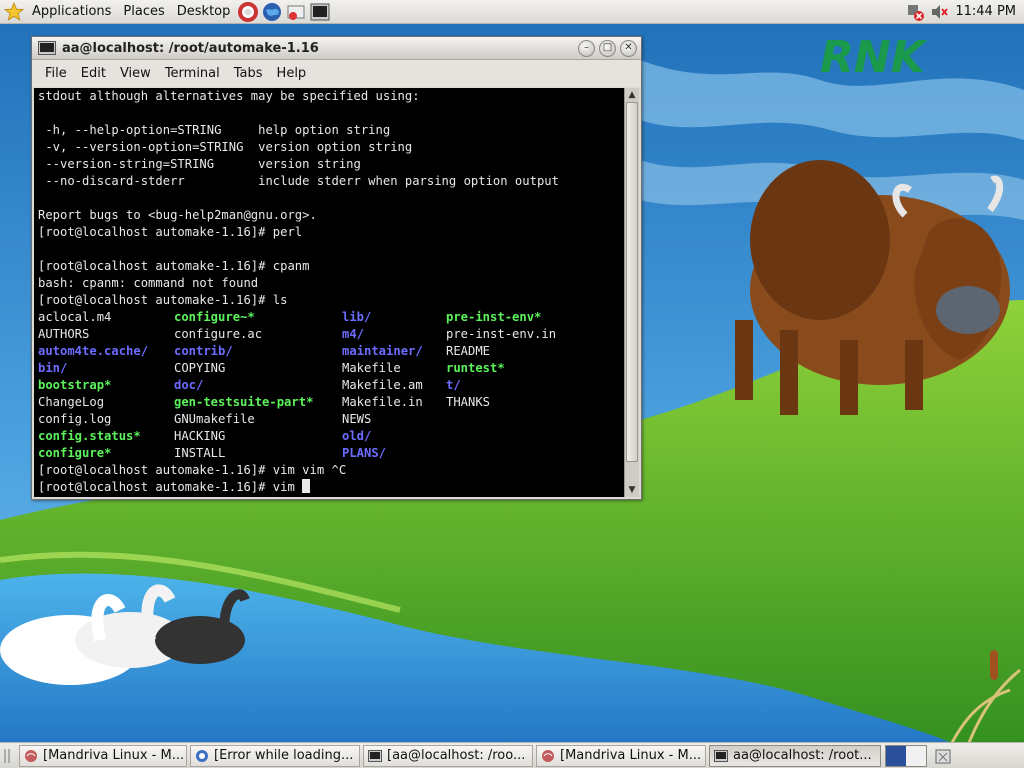 This screenshot has width=1024, height=768. Describe the element at coordinates (190, 48) in the screenshot. I see `window-title: aa@localhost: /root/automake-1.16` at that location.